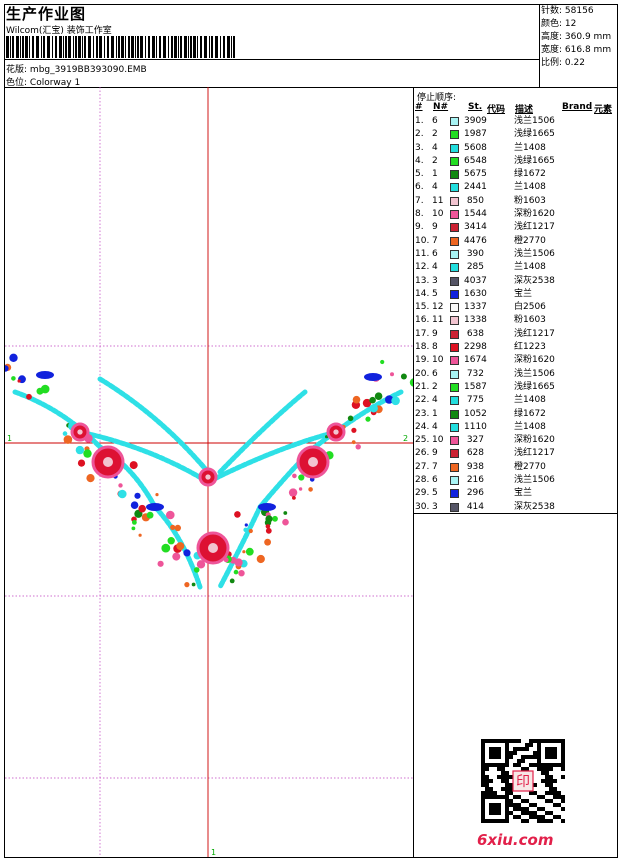  What do you see at coordinates (435, 160) in the screenshot?
I see `stop-needle: 2` at bounding box center [435, 160].